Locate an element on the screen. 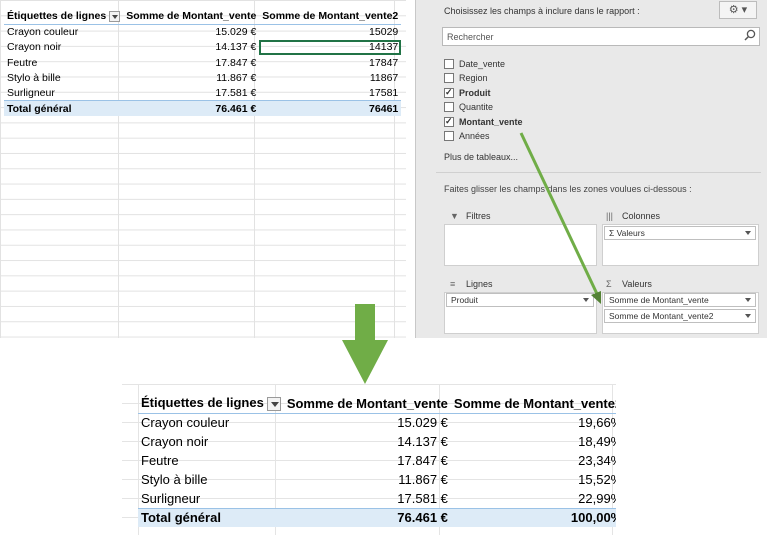  field-item-produit: Produit is located at coordinates (467, 92).